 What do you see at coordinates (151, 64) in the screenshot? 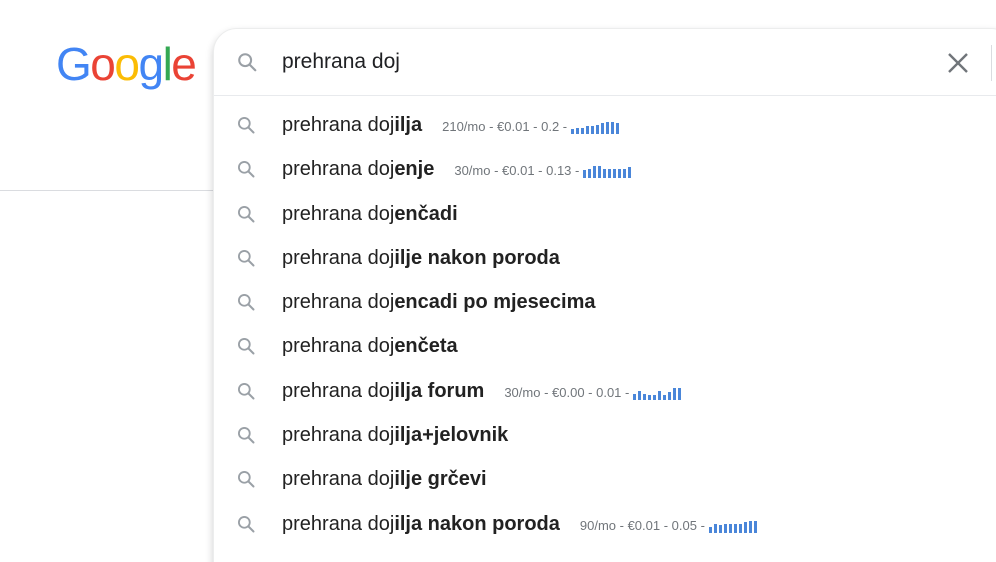
I see `logo-letter: g` at bounding box center [151, 64].